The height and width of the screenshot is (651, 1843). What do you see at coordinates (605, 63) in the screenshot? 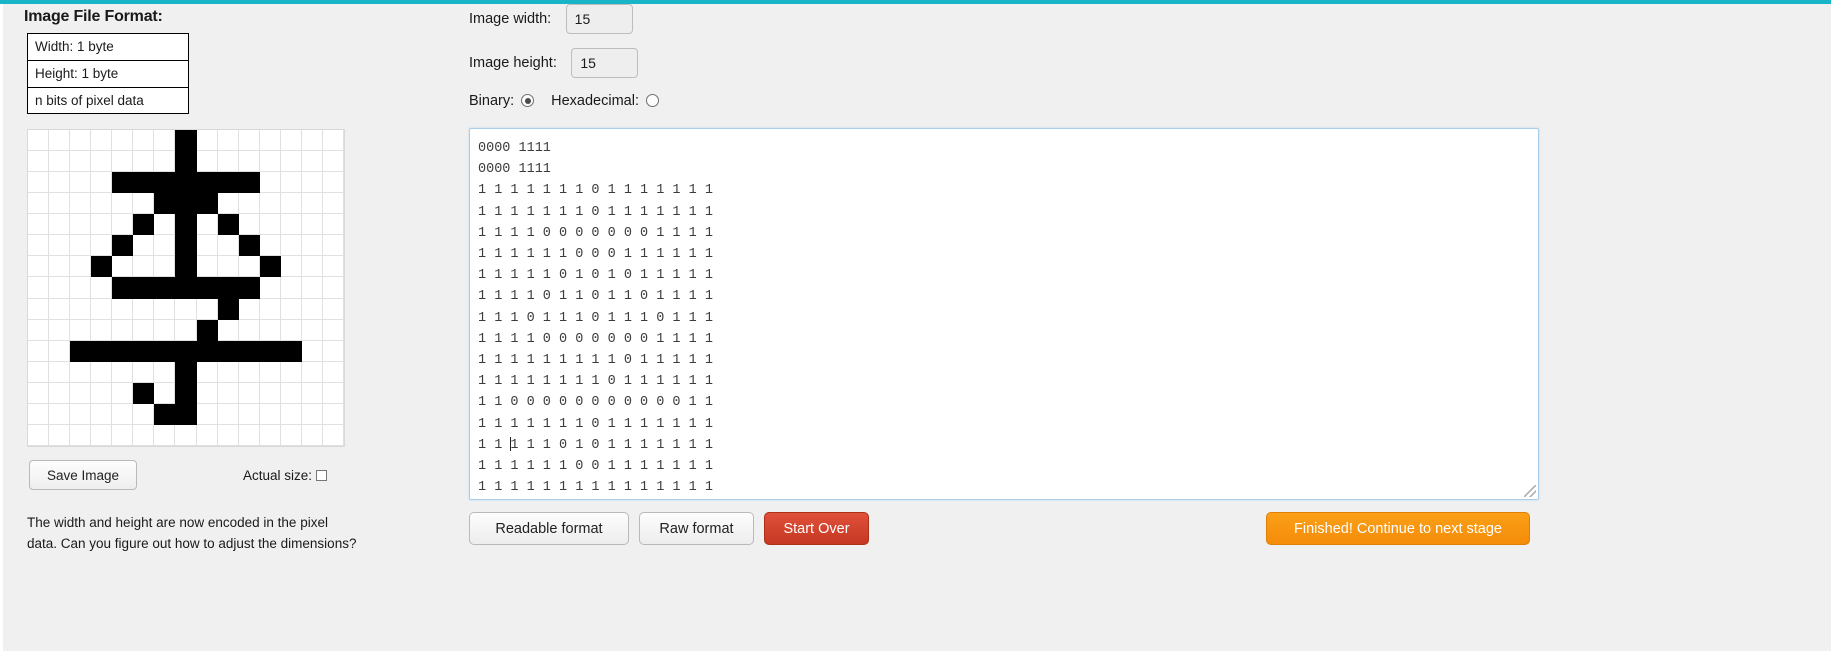
I see `image-height-input: 15` at bounding box center [605, 63].